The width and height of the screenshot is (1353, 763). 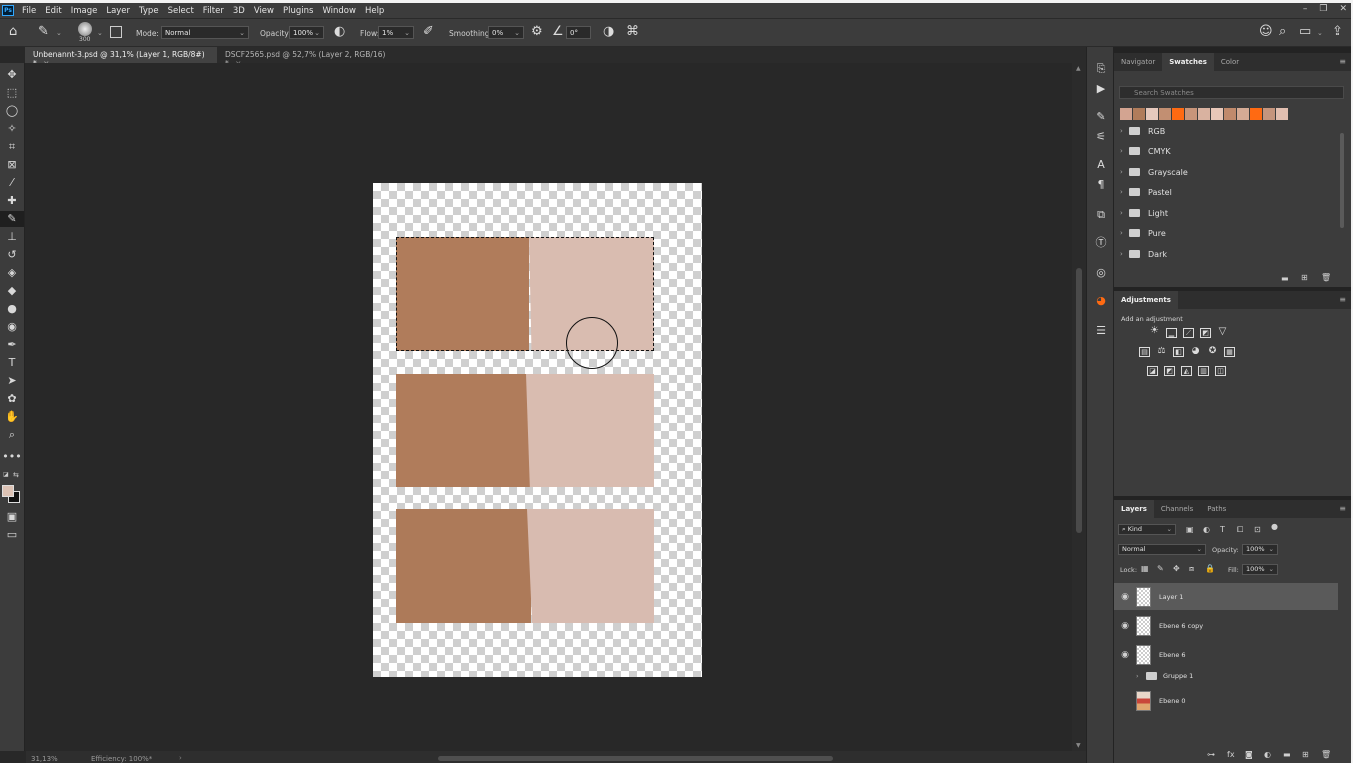 I want to click on menu-layer: Layer, so click(x=118, y=11).